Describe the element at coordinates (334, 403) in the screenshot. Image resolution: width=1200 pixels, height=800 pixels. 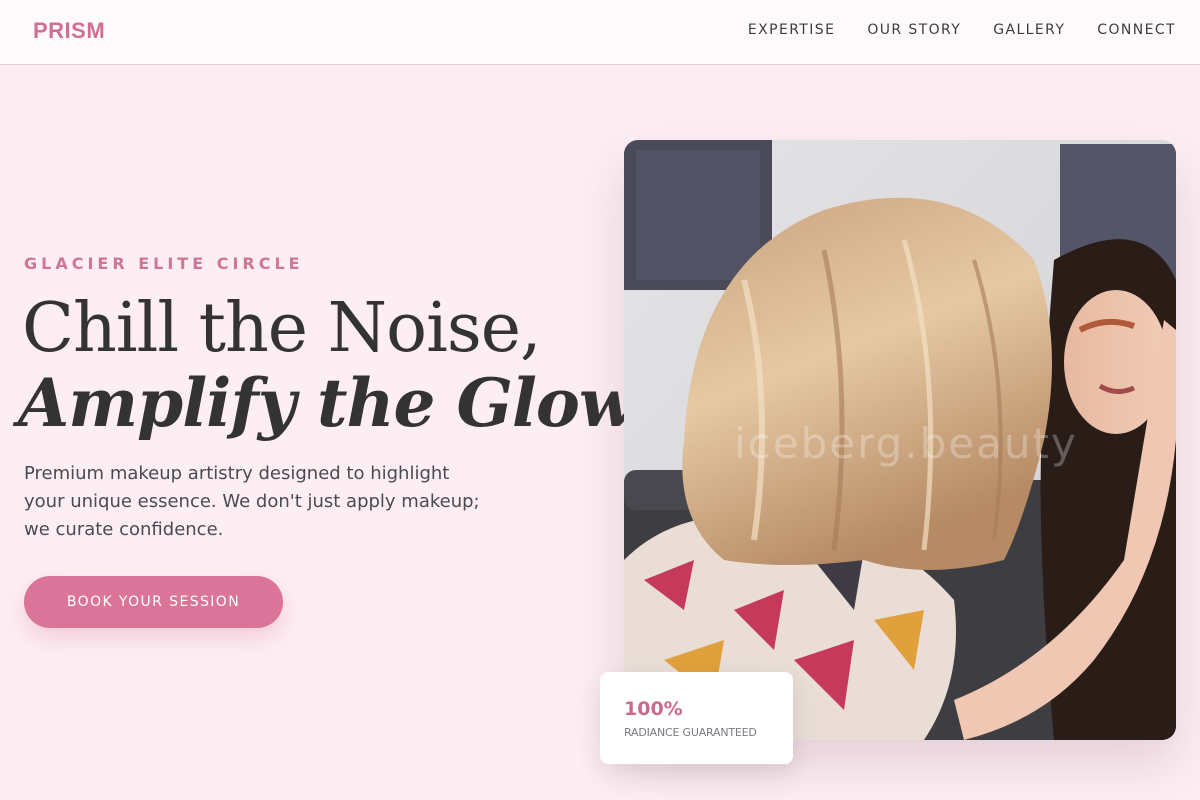
I see `headline-line-2: Amplify the Glow.` at that location.